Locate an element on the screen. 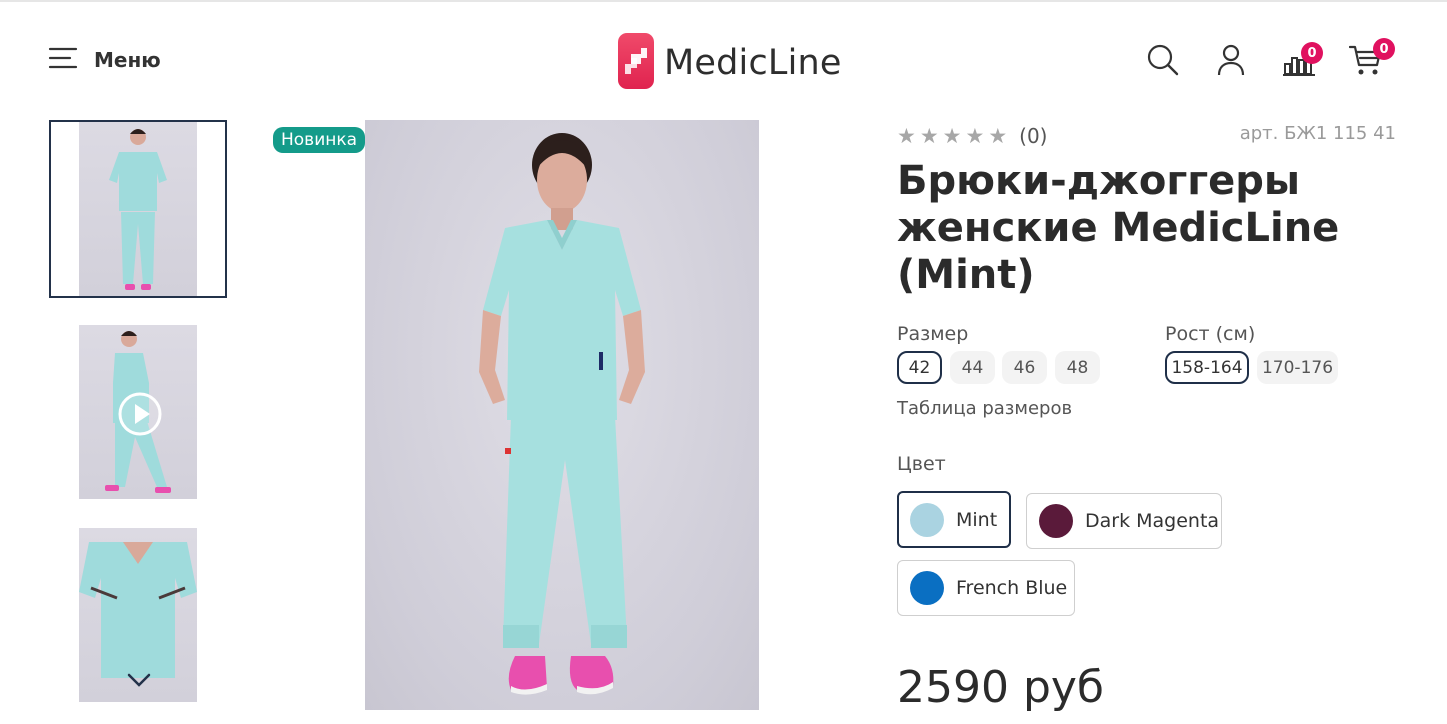 The width and height of the screenshot is (1447, 724). rating-count: (0) is located at coordinates (1033, 136).